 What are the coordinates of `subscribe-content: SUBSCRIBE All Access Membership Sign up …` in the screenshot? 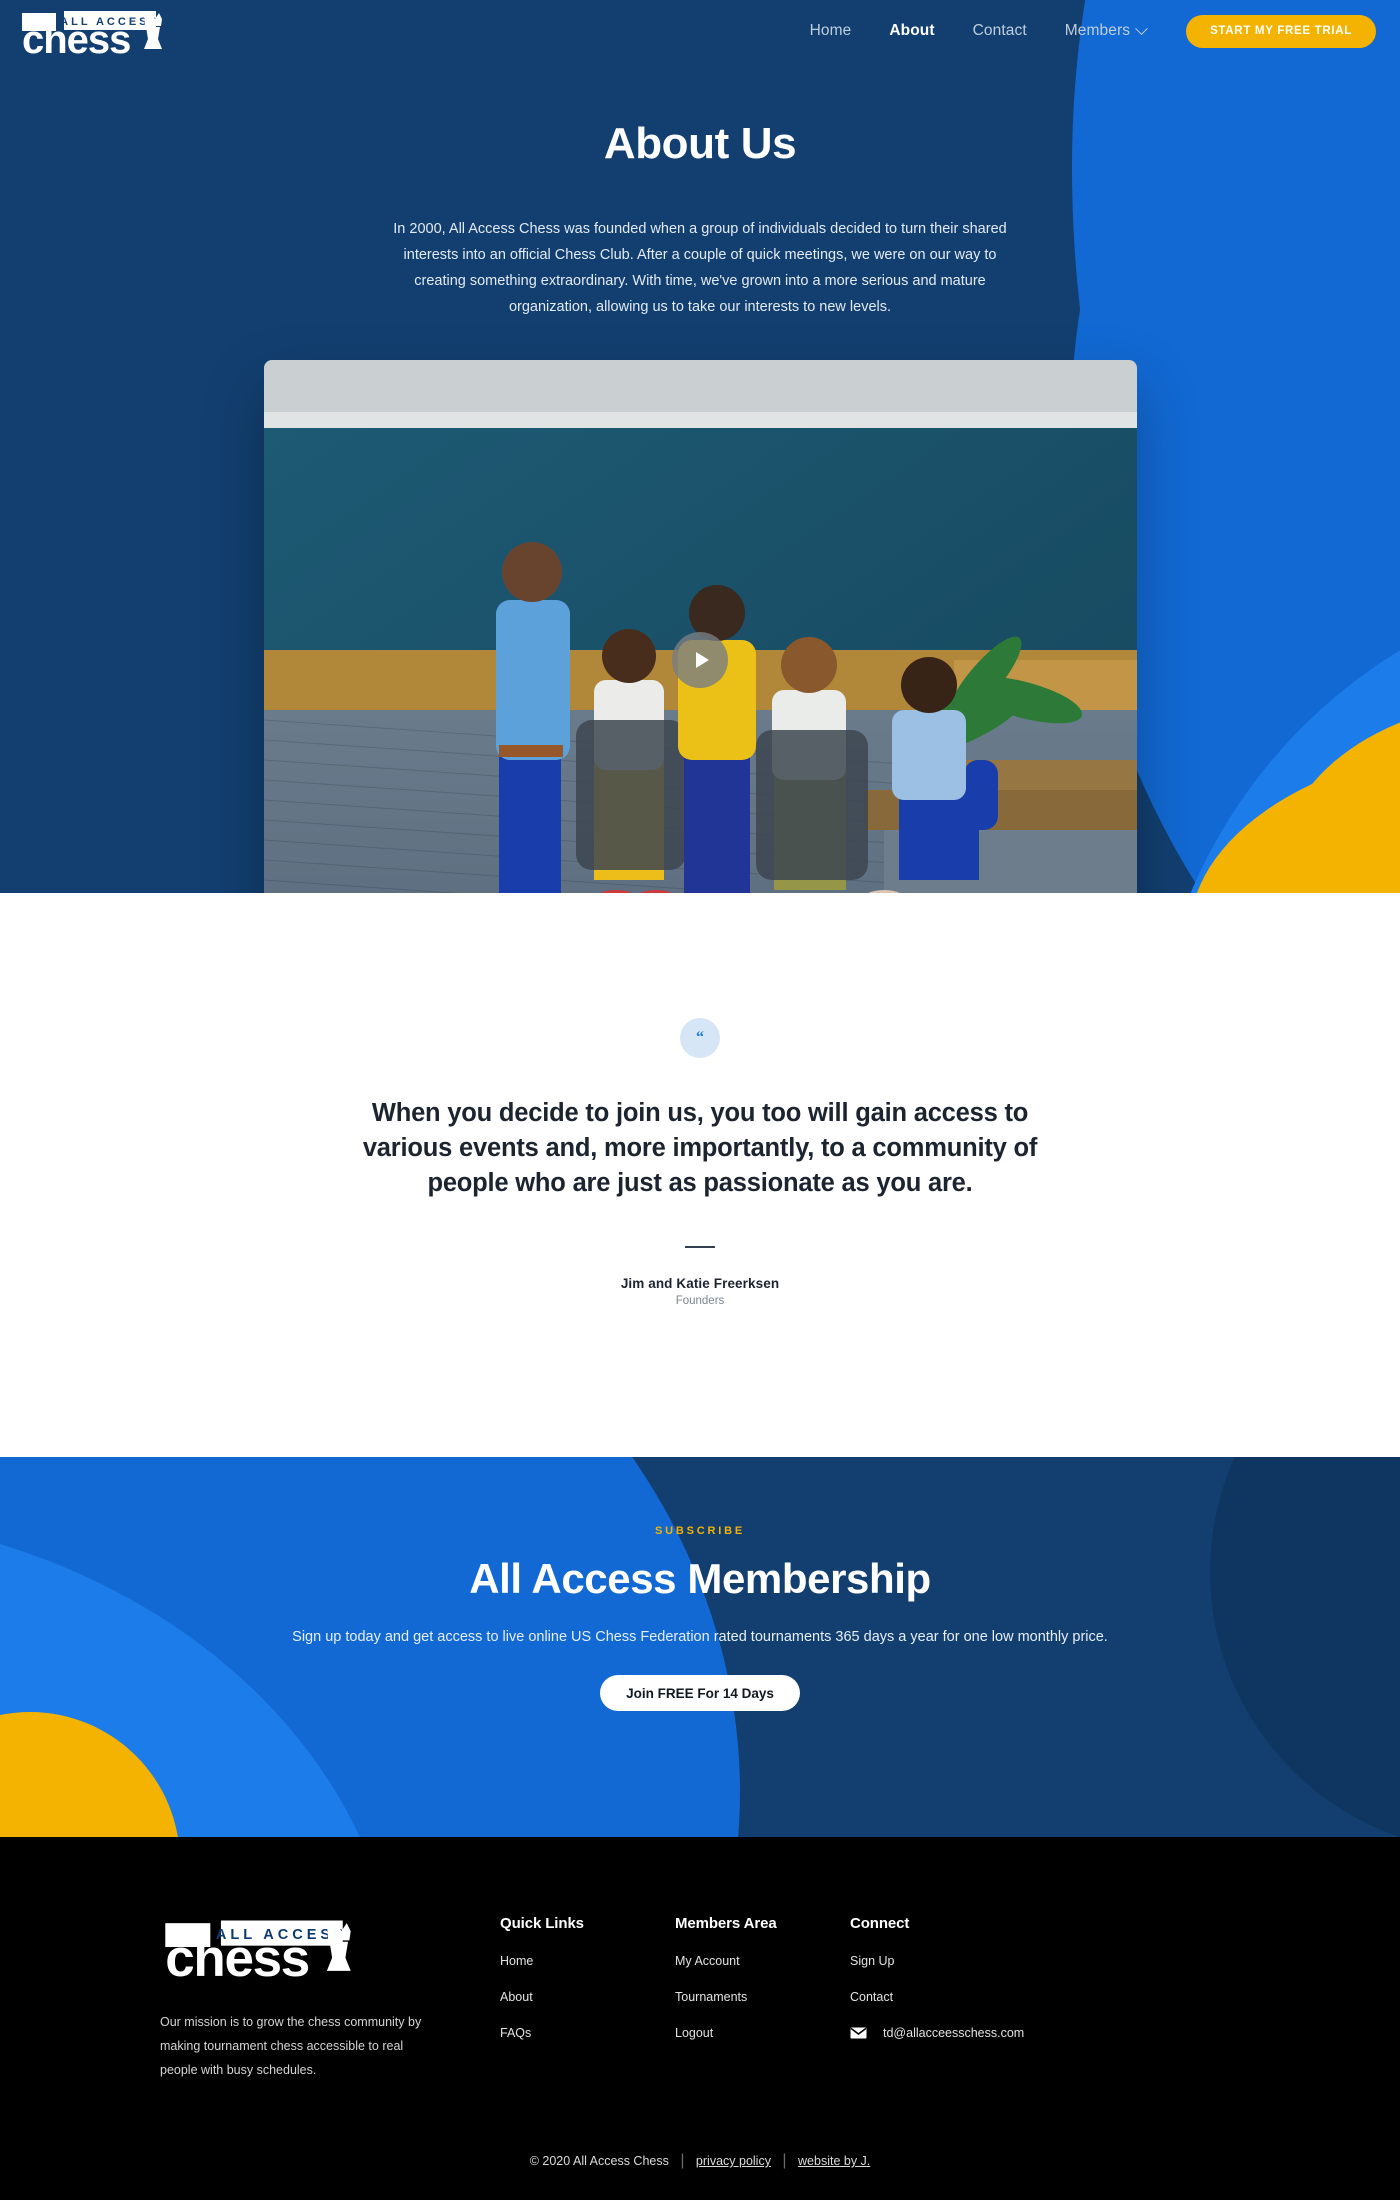 It's located at (700, 1584).